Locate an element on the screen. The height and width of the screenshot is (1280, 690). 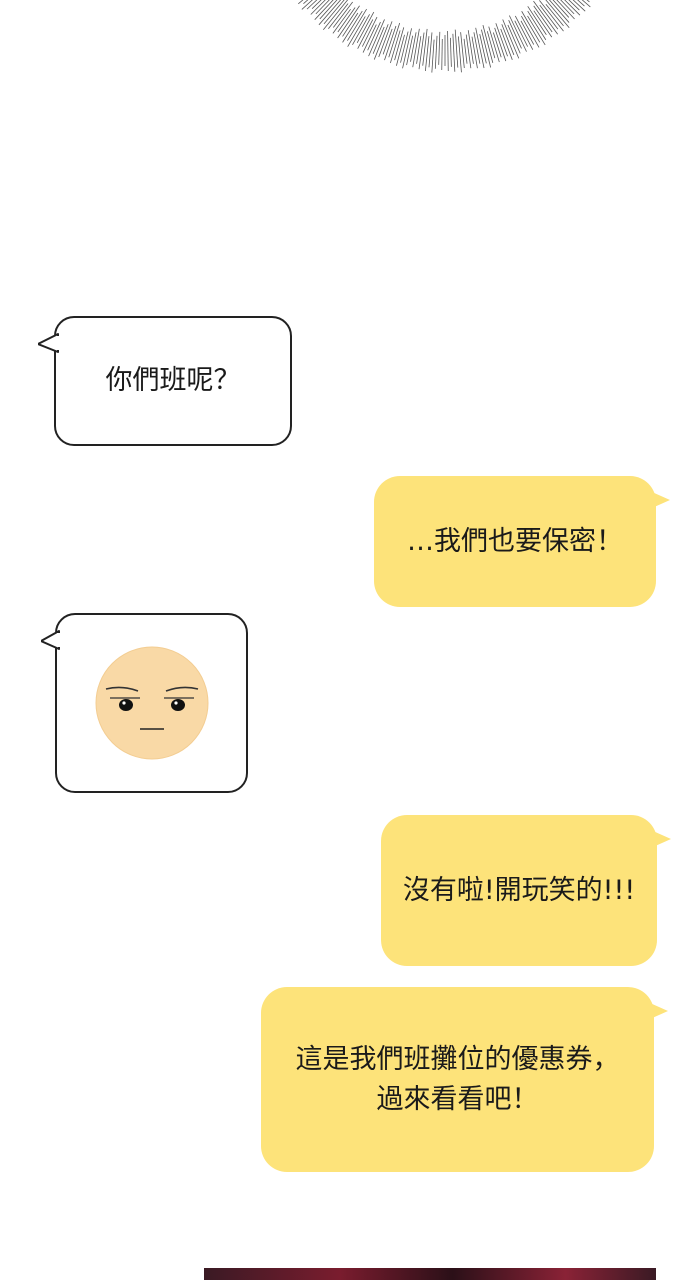
message-line: 過來看看吧！ is located at coordinates (457, 1099).